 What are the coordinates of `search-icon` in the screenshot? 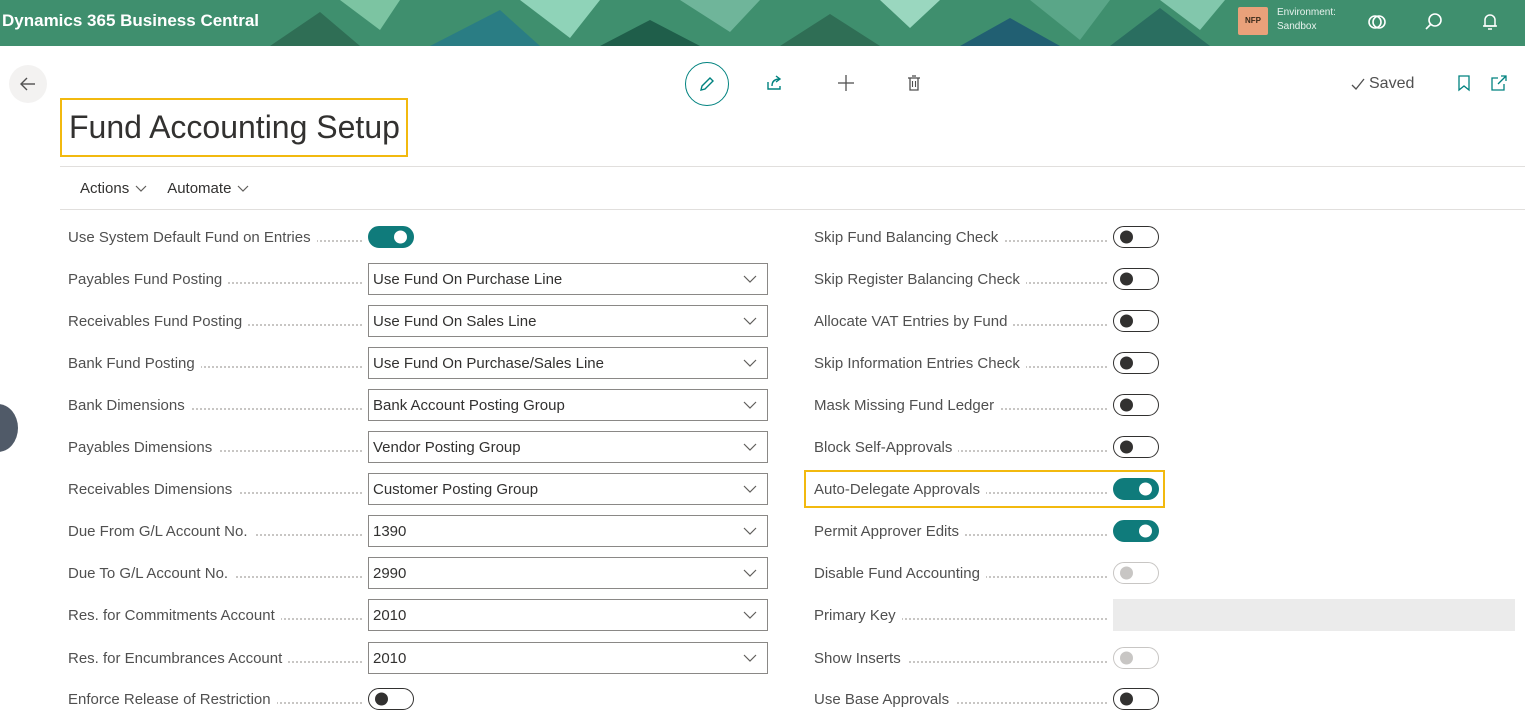 It's located at (1434, 22).